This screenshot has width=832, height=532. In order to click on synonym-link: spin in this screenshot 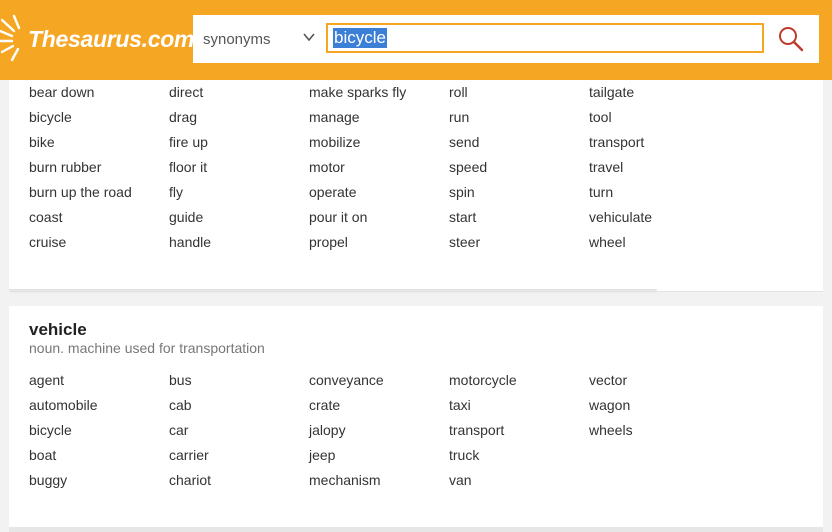, I will do `click(519, 194)`.